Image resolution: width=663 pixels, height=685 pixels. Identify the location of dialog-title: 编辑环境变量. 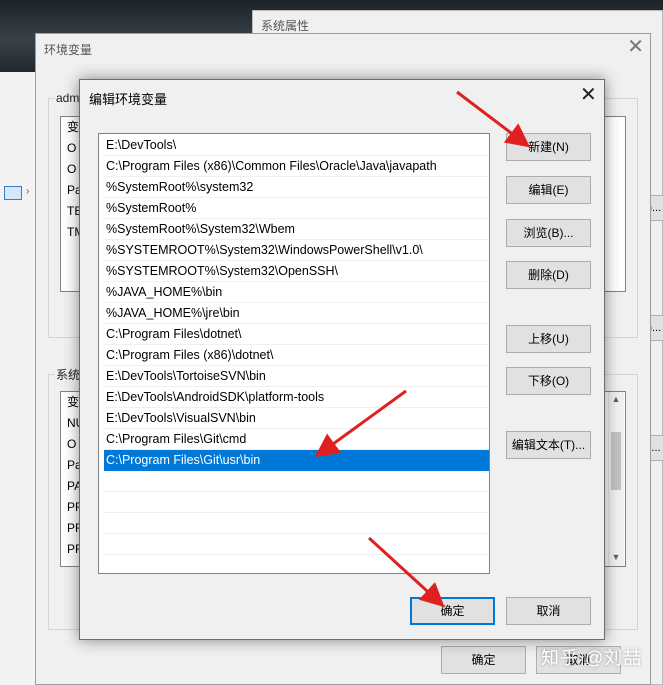
(128, 99).